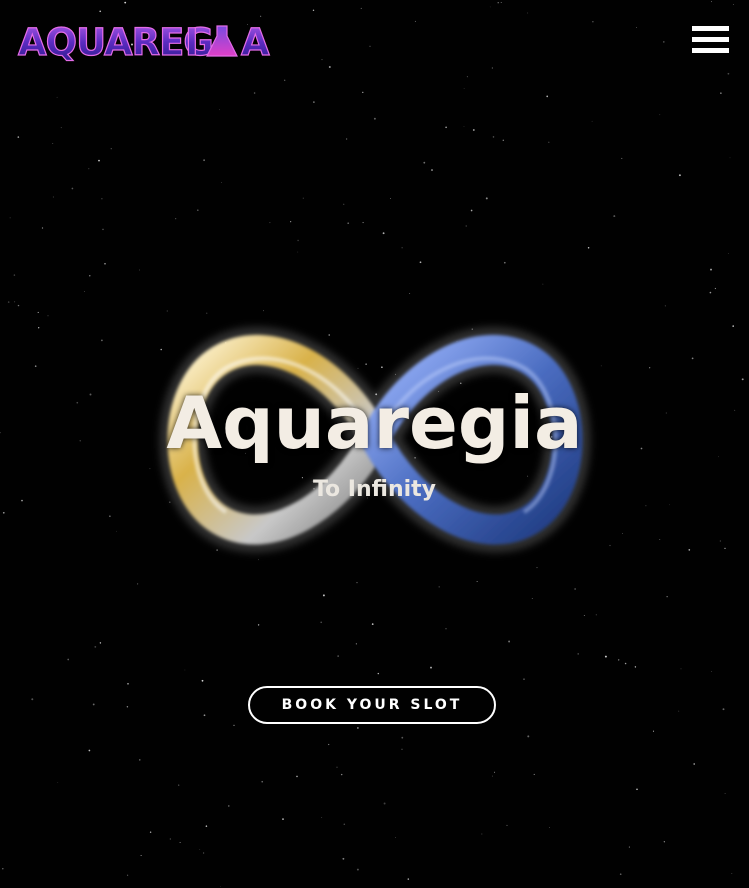 The height and width of the screenshot is (888, 749). I want to click on book-your-slot-button: BOOK YOUR SLOT, so click(372, 705).